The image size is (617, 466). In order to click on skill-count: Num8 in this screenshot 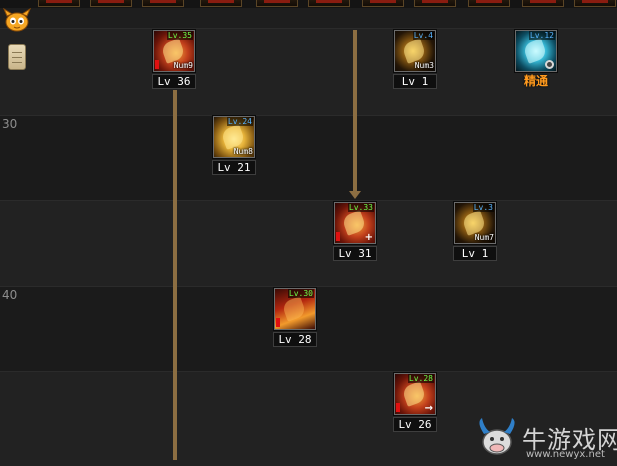, I will do `click(243, 151)`.